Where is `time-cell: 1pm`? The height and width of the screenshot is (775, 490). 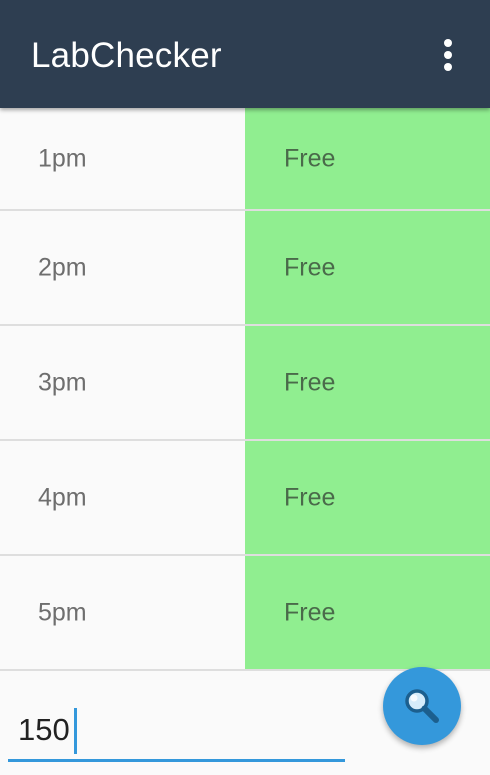 time-cell: 1pm is located at coordinates (122, 158).